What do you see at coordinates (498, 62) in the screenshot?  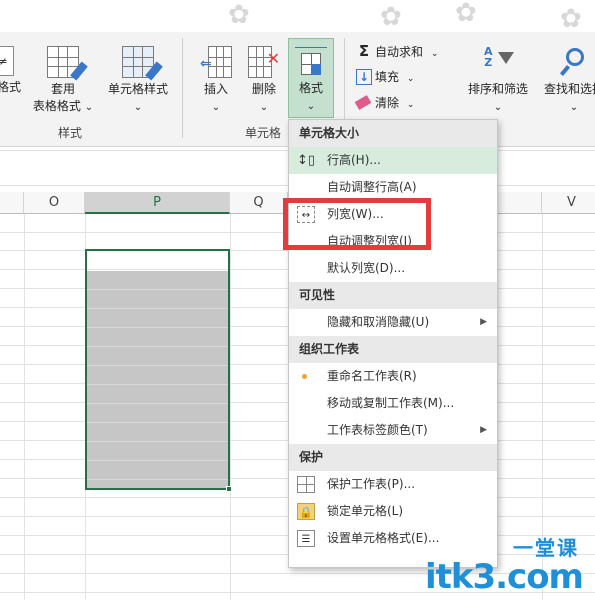 I see `sort-filter-icon: AZ` at bounding box center [498, 62].